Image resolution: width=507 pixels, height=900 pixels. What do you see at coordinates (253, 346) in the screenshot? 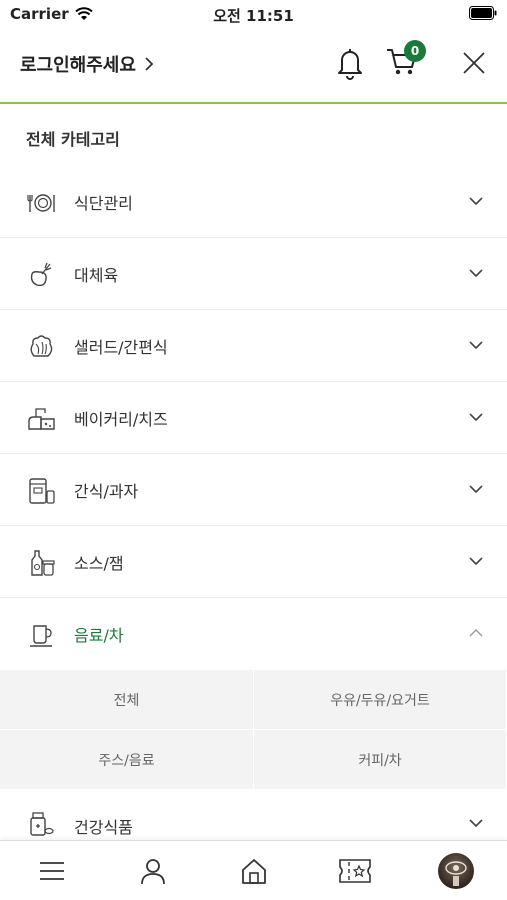
I see `category-salad: 샐러드/간편식` at bounding box center [253, 346].